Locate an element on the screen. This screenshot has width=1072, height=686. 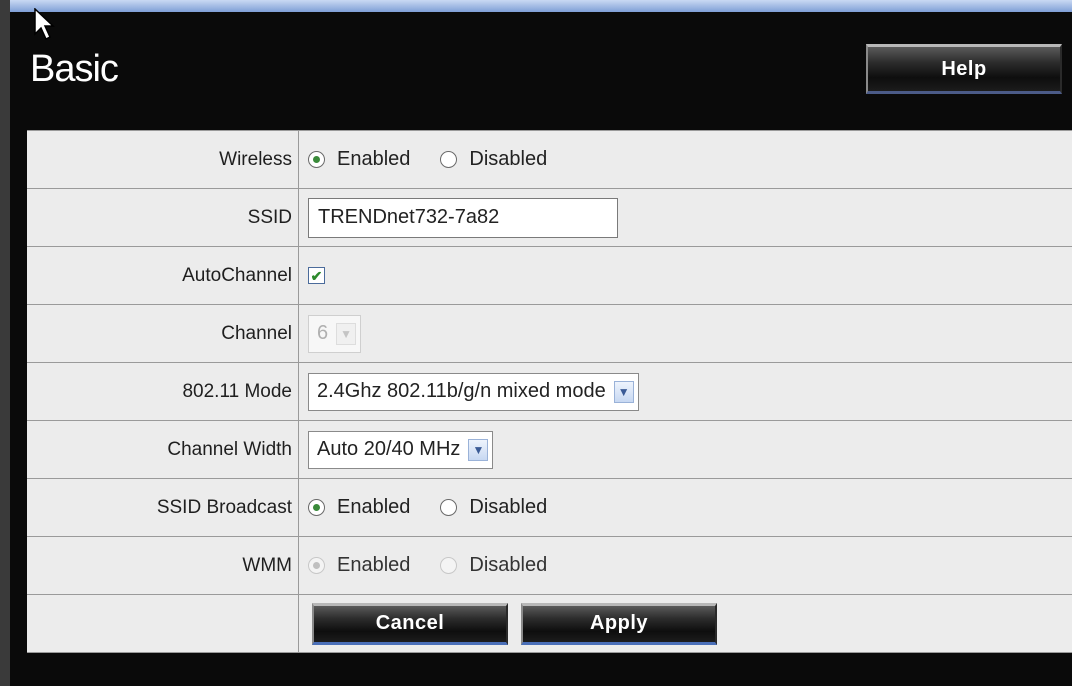
ssid-row: SSID is located at coordinates (549, 218).